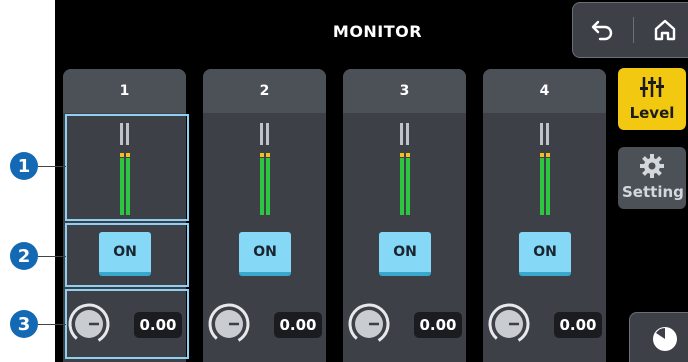  What do you see at coordinates (127, 255) in the screenshot?
I see `on-button-highlight-box` at bounding box center [127, 255].